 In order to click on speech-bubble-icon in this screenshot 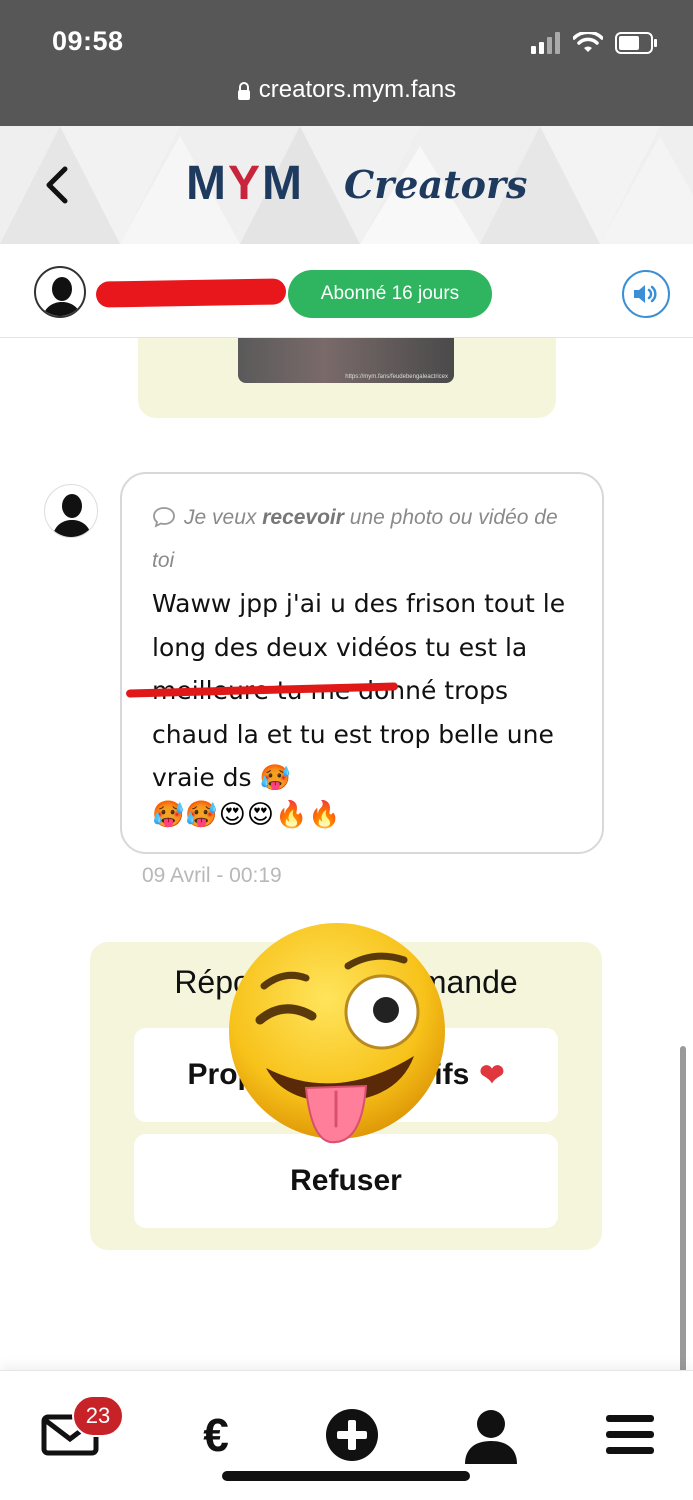, I will do `click(164, 517)`.